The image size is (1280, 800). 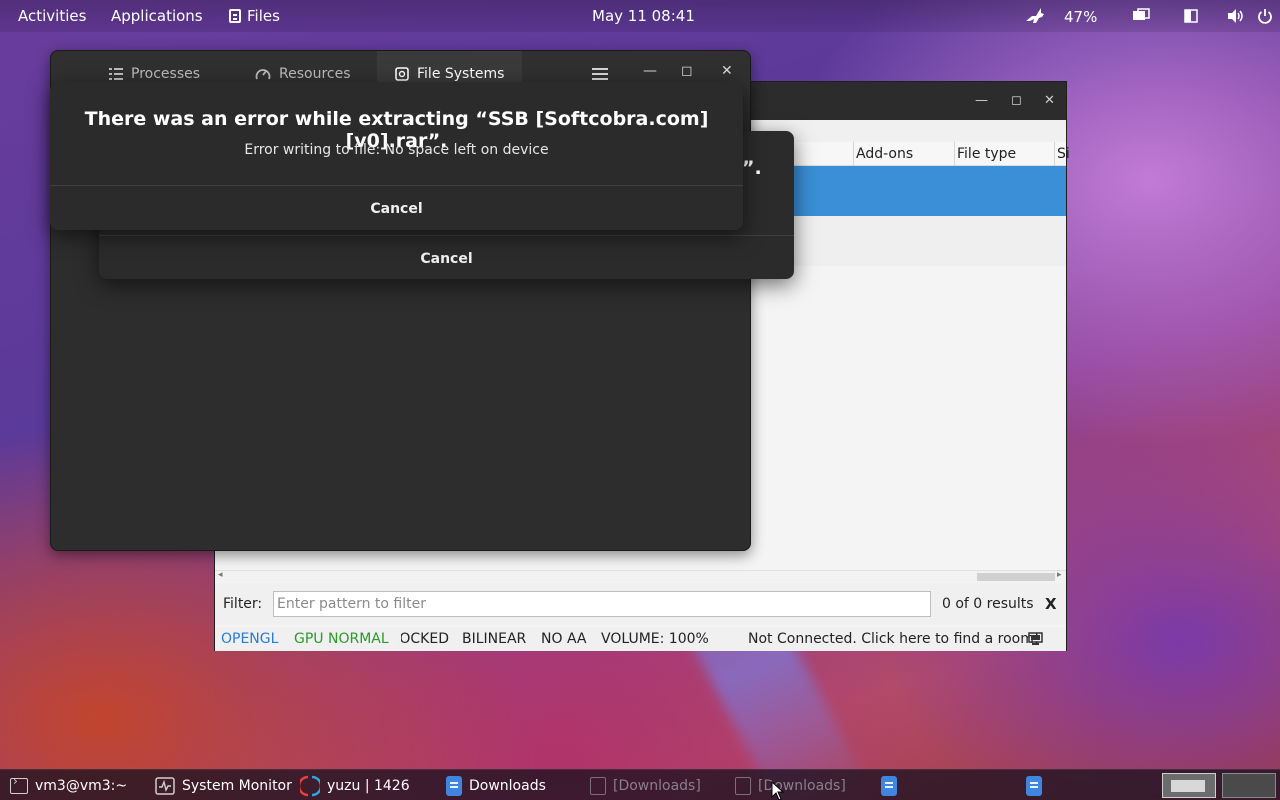 I want to click on dialog-title-fragment: ”., so click(x=752, y=168).